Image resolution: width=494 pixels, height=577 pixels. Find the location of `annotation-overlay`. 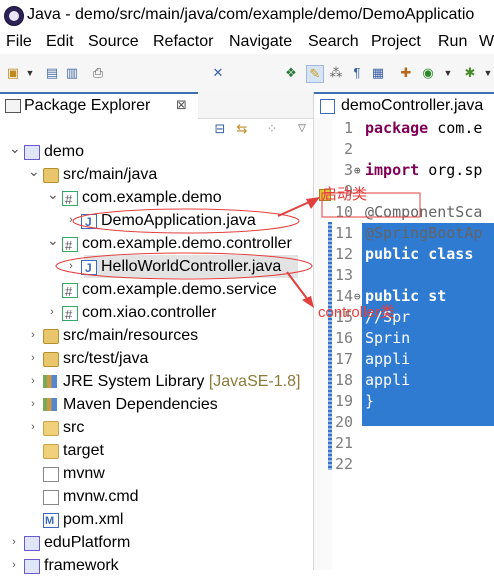

annotation-overlay is located at coordinates (238, 250).